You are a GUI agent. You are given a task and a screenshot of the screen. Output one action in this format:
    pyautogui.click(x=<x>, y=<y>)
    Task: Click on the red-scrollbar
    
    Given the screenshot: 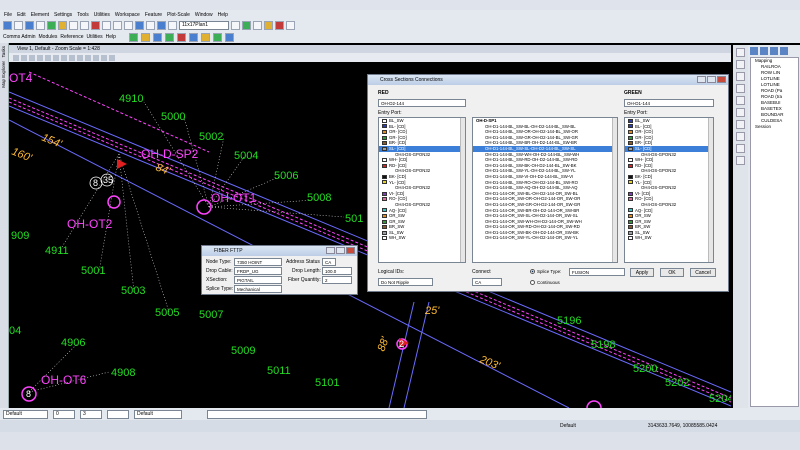 What is the action you would take?
    pyautogui.click(x=462, y=190)
    